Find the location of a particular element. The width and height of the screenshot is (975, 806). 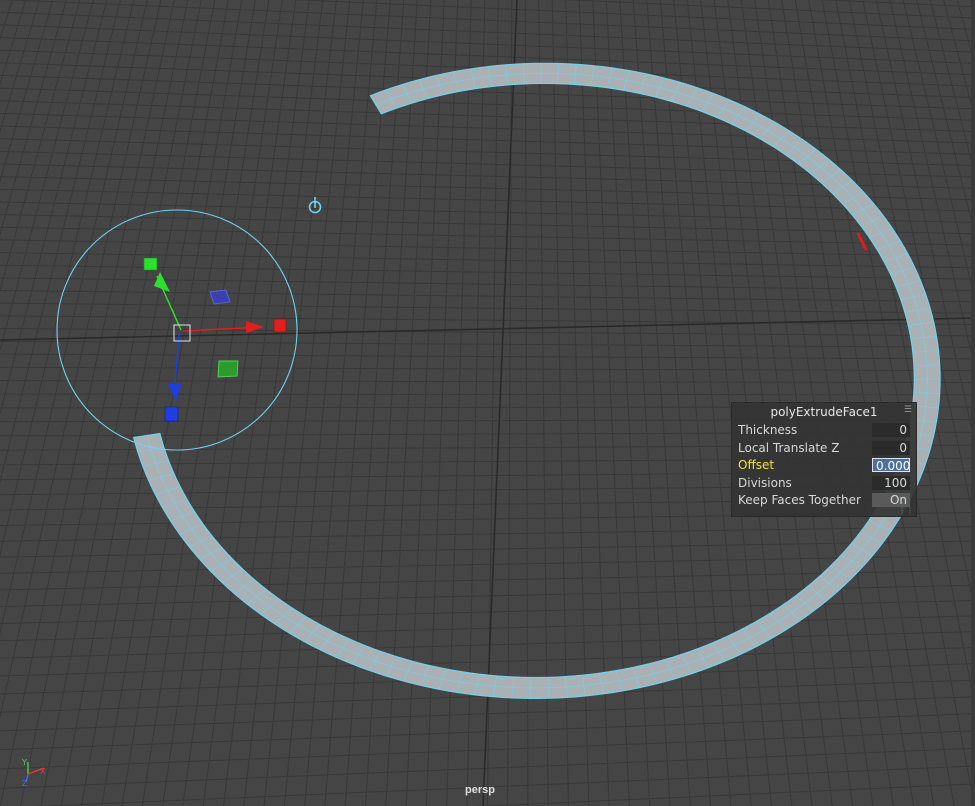

pivot-icon is located at coordinates (315, 205).